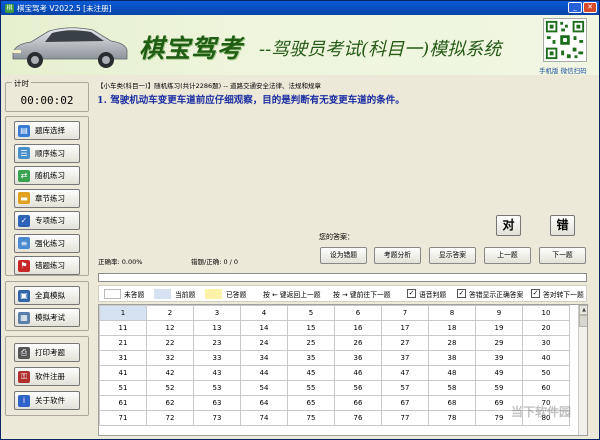 This screenshot has height=440, width=600. Describe the element at coordinates (452, 255) in the screenshot. I see `show-answer-button: 显示答案` at that location.